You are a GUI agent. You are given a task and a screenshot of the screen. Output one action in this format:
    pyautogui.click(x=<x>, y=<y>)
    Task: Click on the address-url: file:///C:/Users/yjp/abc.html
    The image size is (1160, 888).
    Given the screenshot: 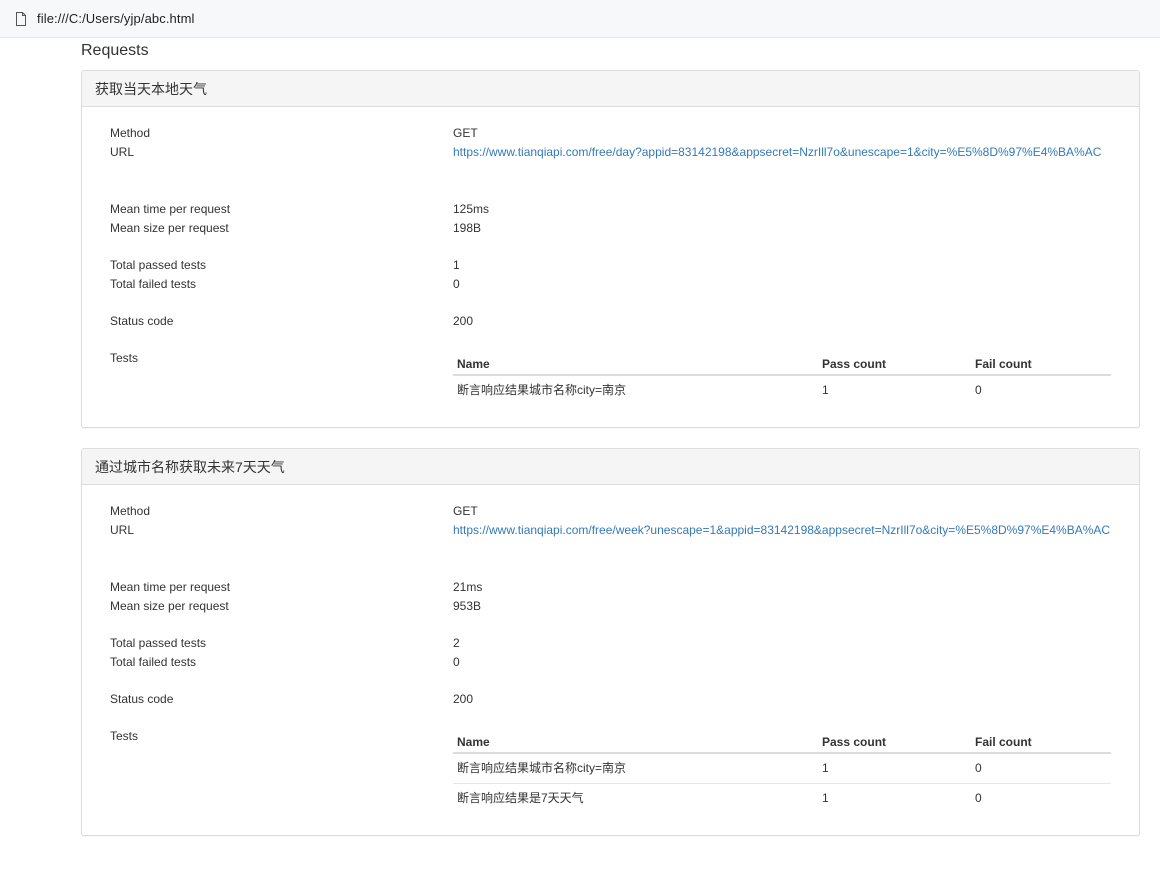 What is the action you would take?
    pyautogui.click(x=116, y=18)
    